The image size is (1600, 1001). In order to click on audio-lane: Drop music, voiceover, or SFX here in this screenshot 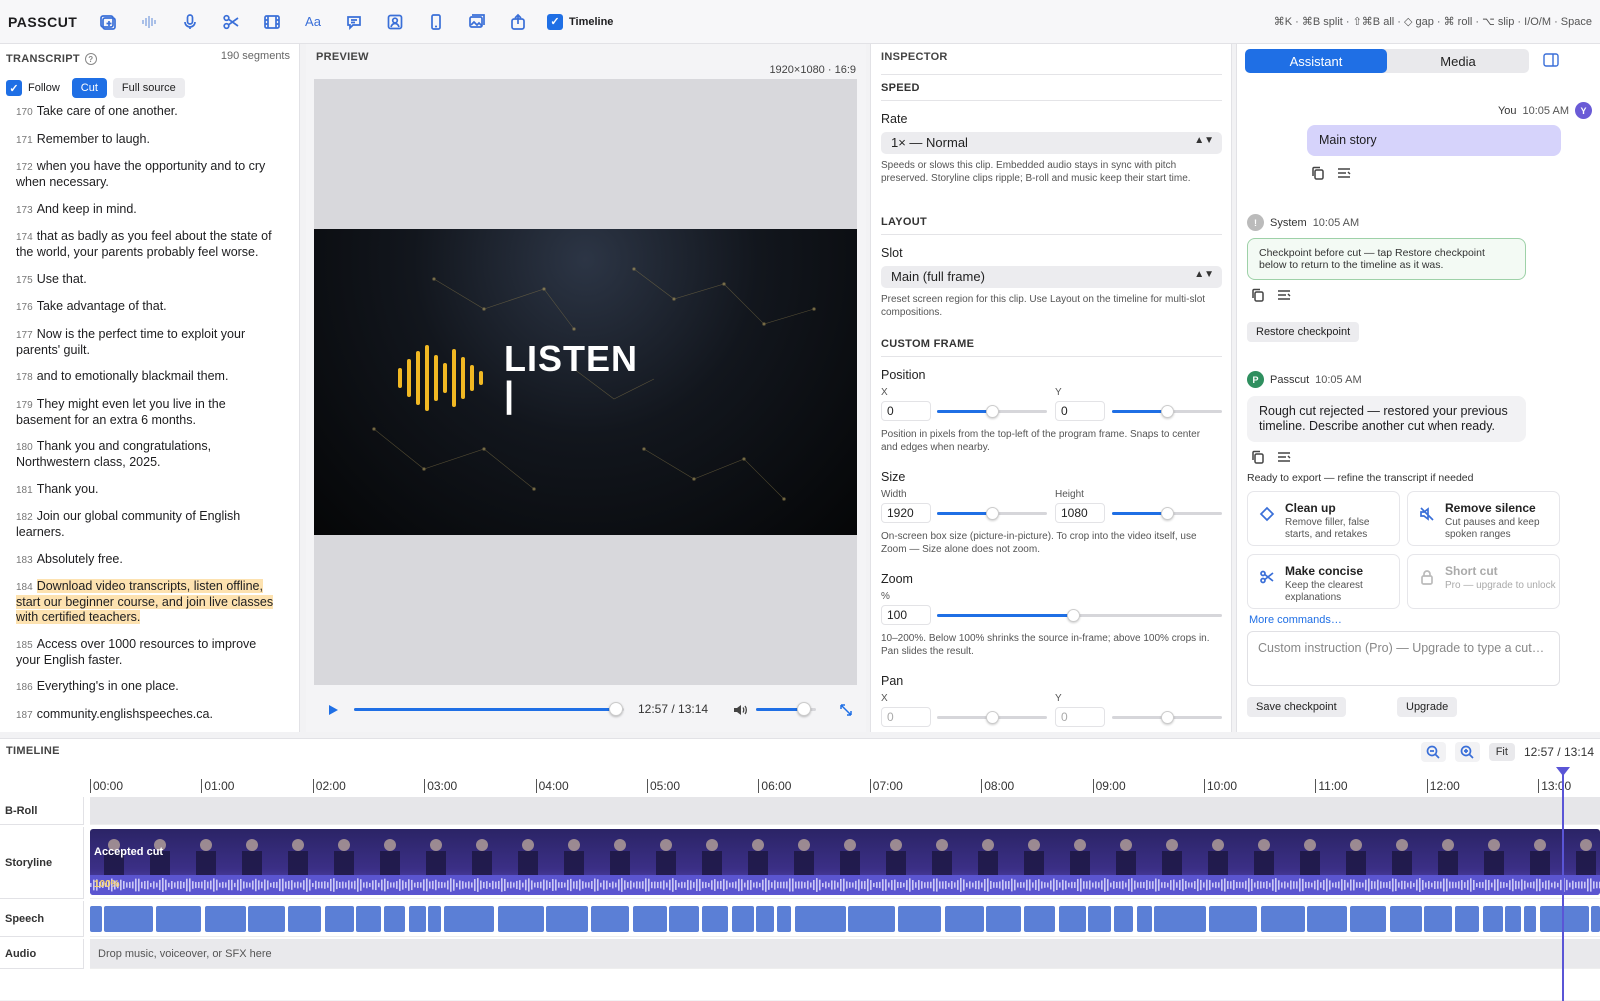, I will do `click(845, 954)`.